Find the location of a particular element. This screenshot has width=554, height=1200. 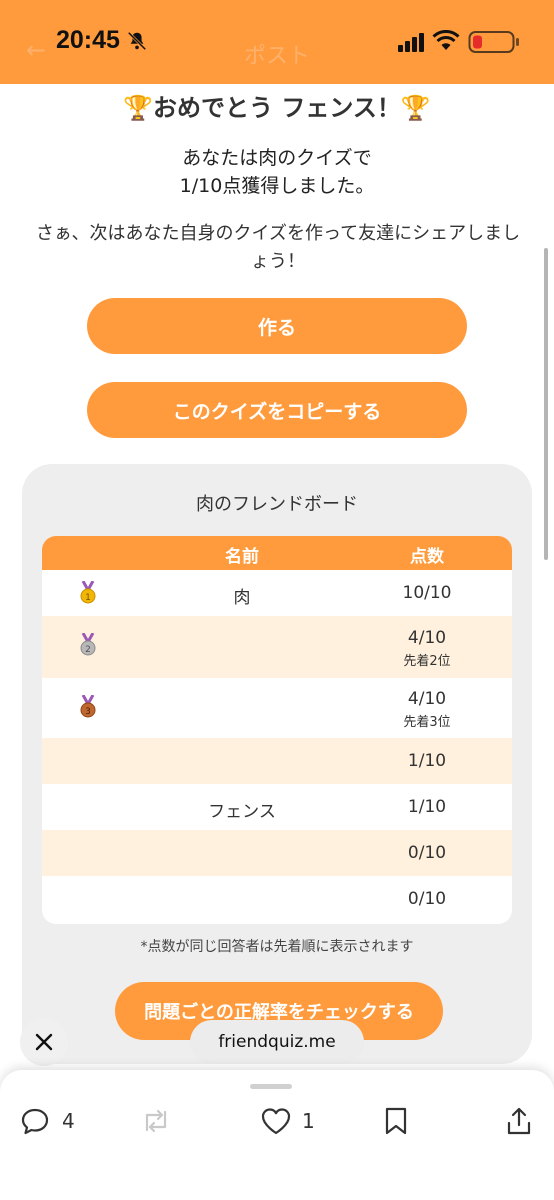

wifi-icon is located at coordinates (446, 40).